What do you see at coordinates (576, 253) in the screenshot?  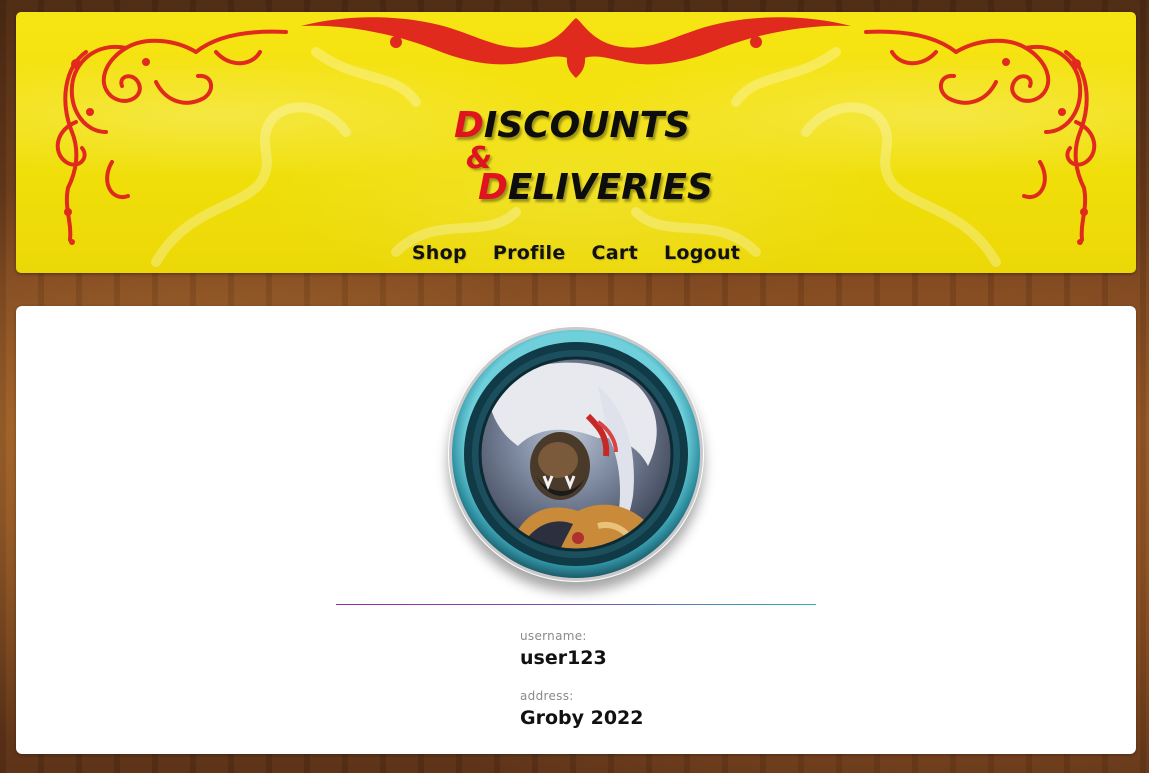 I see `main-nav: Shop Profile Cart Logout` at bounding box center [576, 253].